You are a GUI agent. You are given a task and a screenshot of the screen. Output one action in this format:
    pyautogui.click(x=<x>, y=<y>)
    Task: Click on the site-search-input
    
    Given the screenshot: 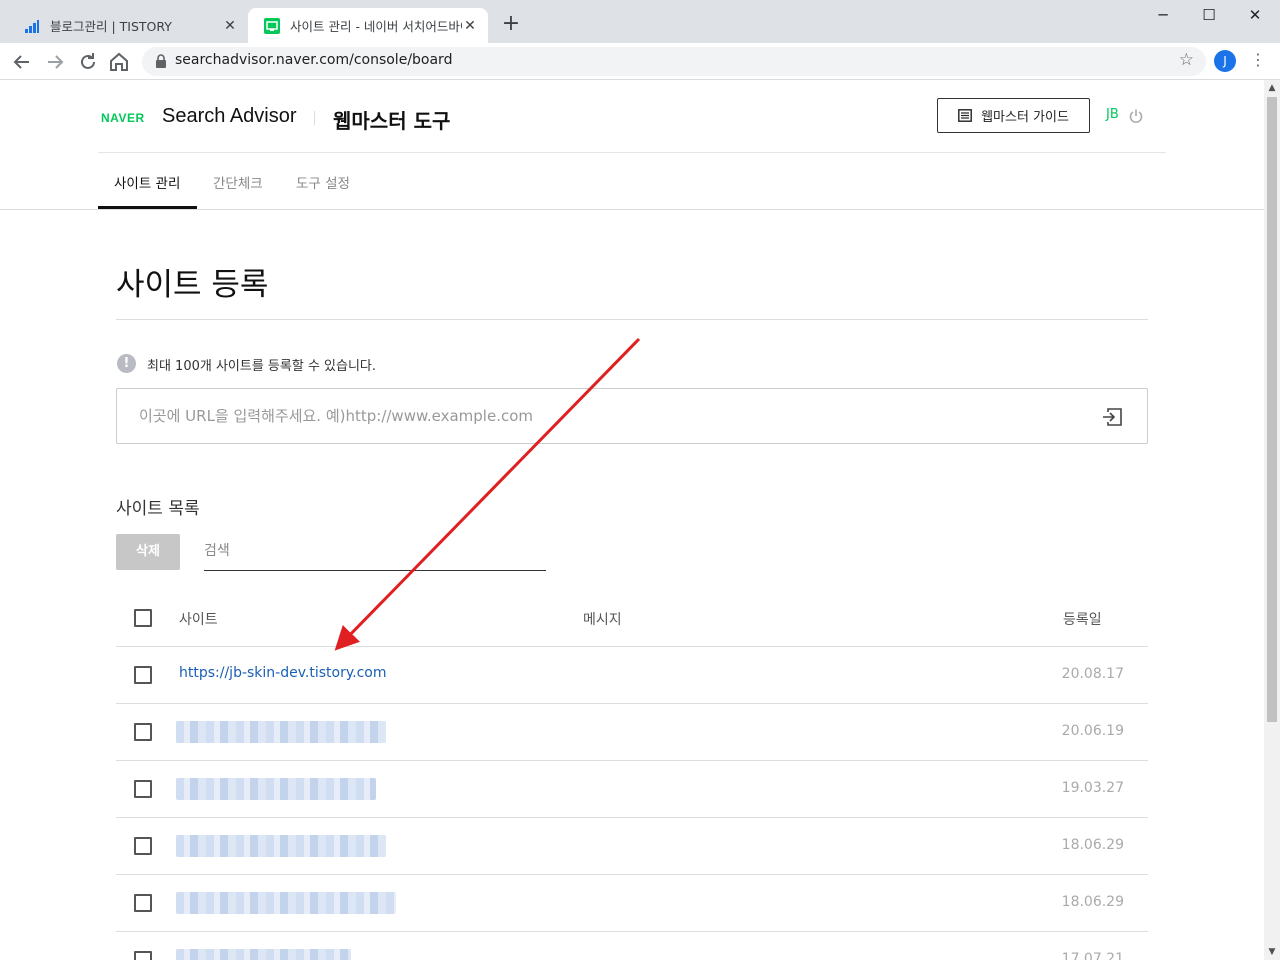 What is the action you would take?
    pyautogui.click(x=375, y=551)
    